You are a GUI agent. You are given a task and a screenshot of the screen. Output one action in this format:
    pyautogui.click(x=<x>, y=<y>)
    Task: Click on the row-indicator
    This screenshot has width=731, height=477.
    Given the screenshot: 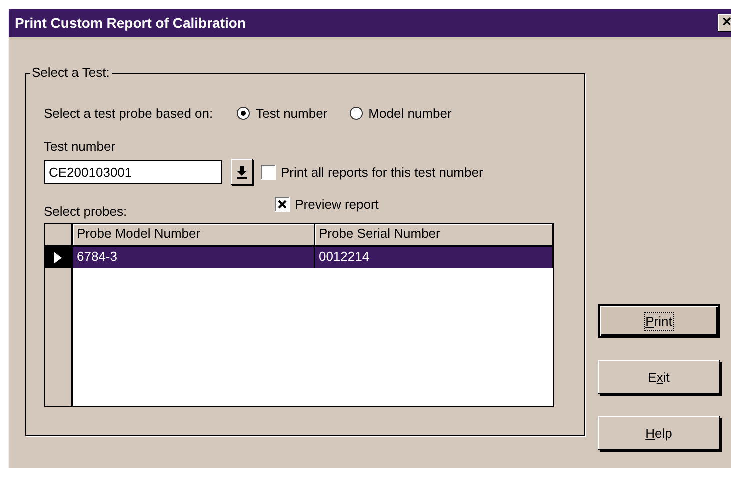 What is the action you would take?
    pyautogui.click(x=59, y=257)
    